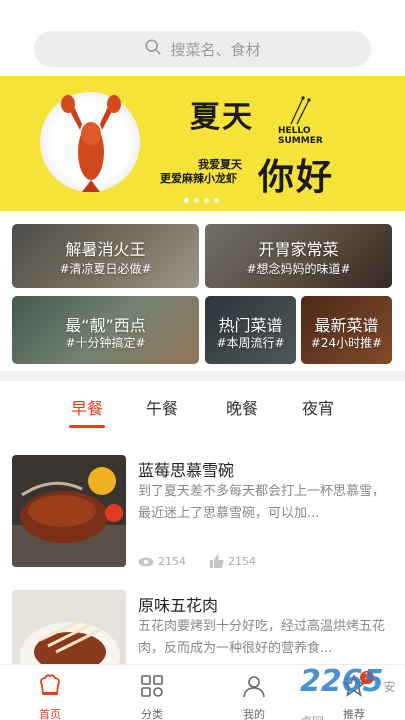 The width and height of the screenshot is (405, 720). I want to click on nav-home: 首页, so click(50, 696).